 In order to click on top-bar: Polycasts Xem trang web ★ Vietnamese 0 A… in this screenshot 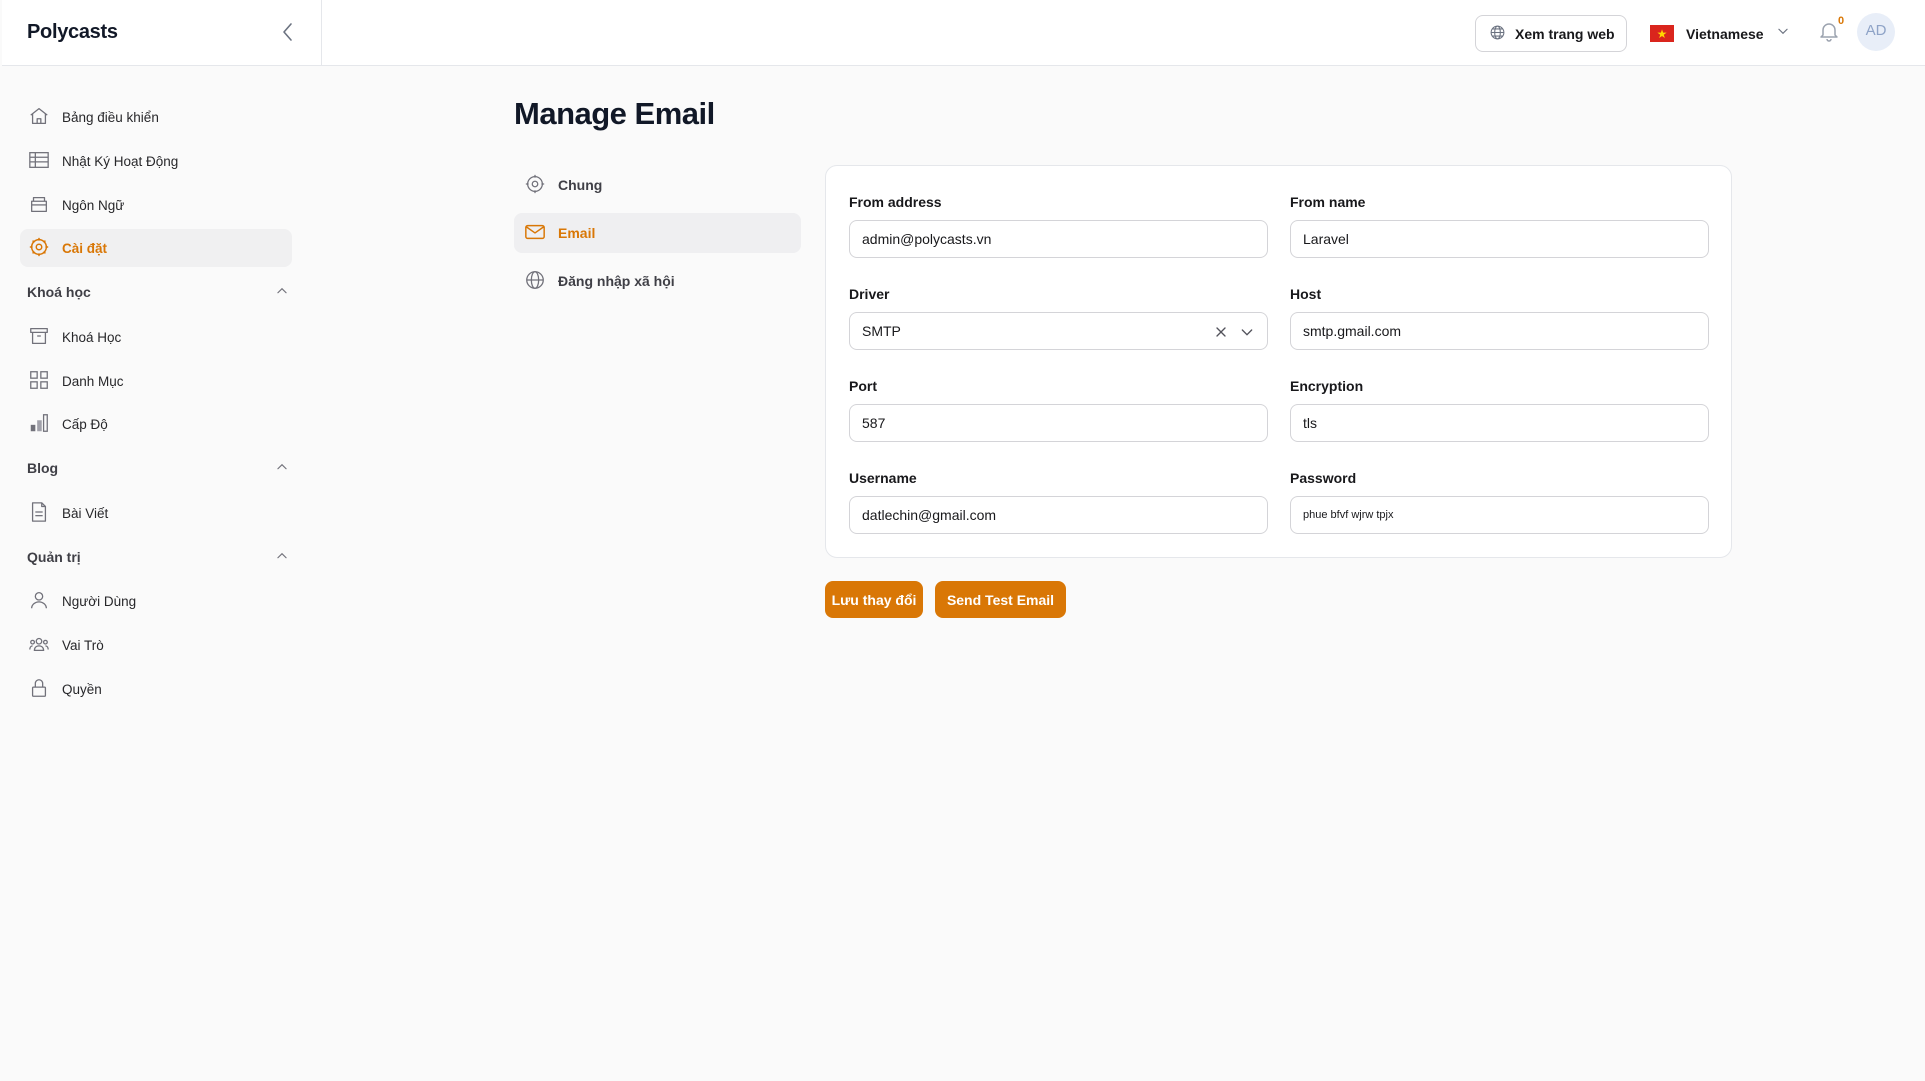, I will do `click(963, 33)`.